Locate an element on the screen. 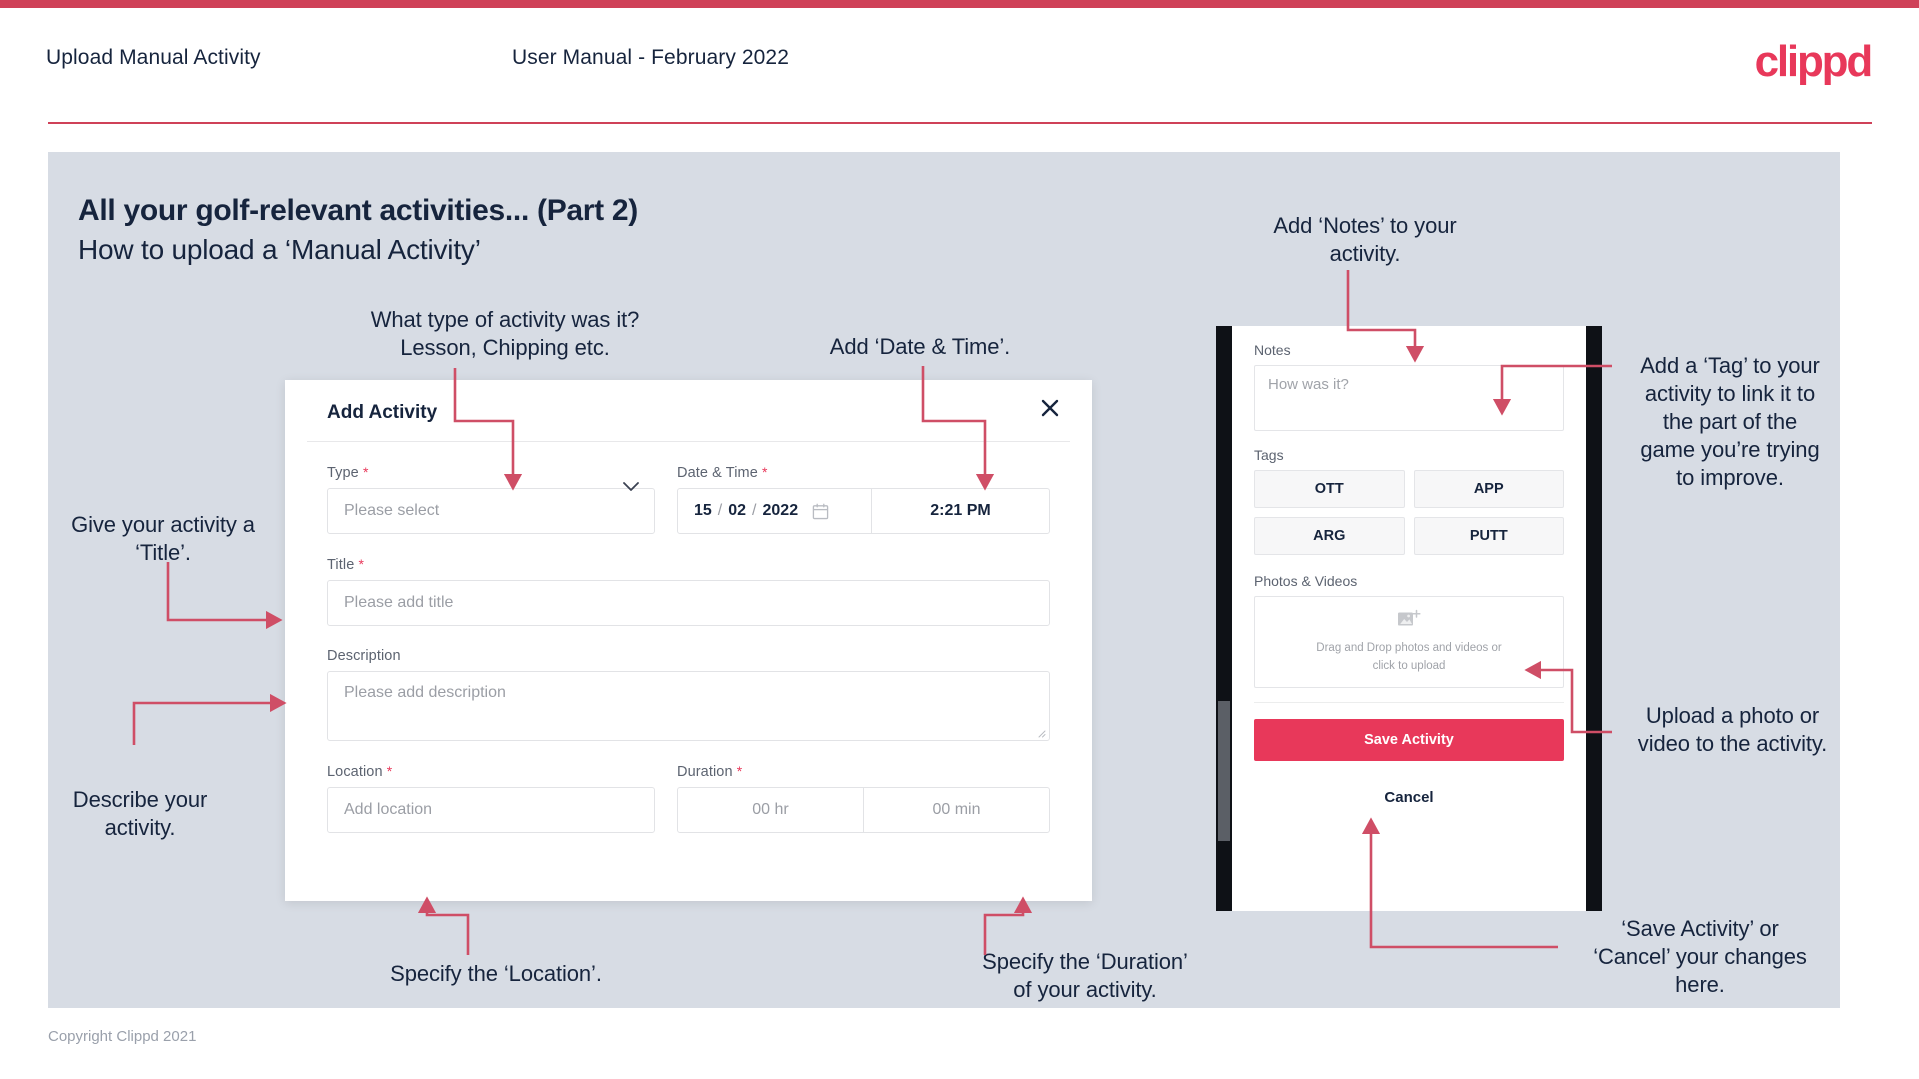 This screenshot has height=1079, width=1919. mobile-divider is located at coordinates (1409, 702).